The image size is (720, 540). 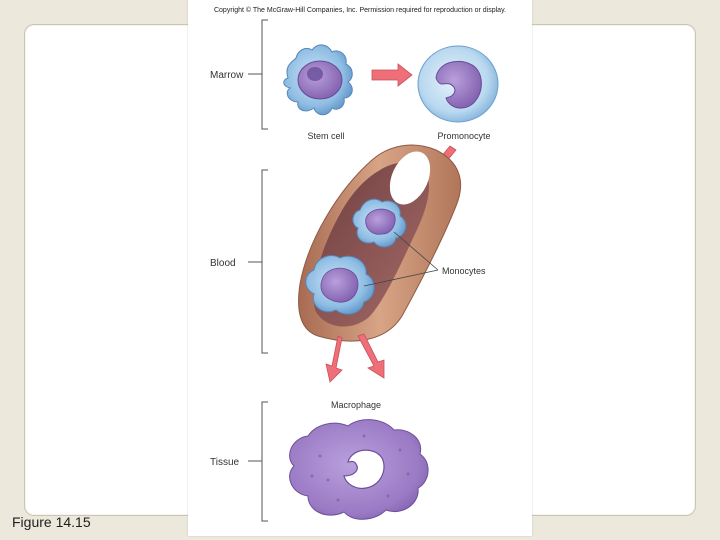 I want to click on stage-label-marrow: Marrow, so click(x=227, y=75).